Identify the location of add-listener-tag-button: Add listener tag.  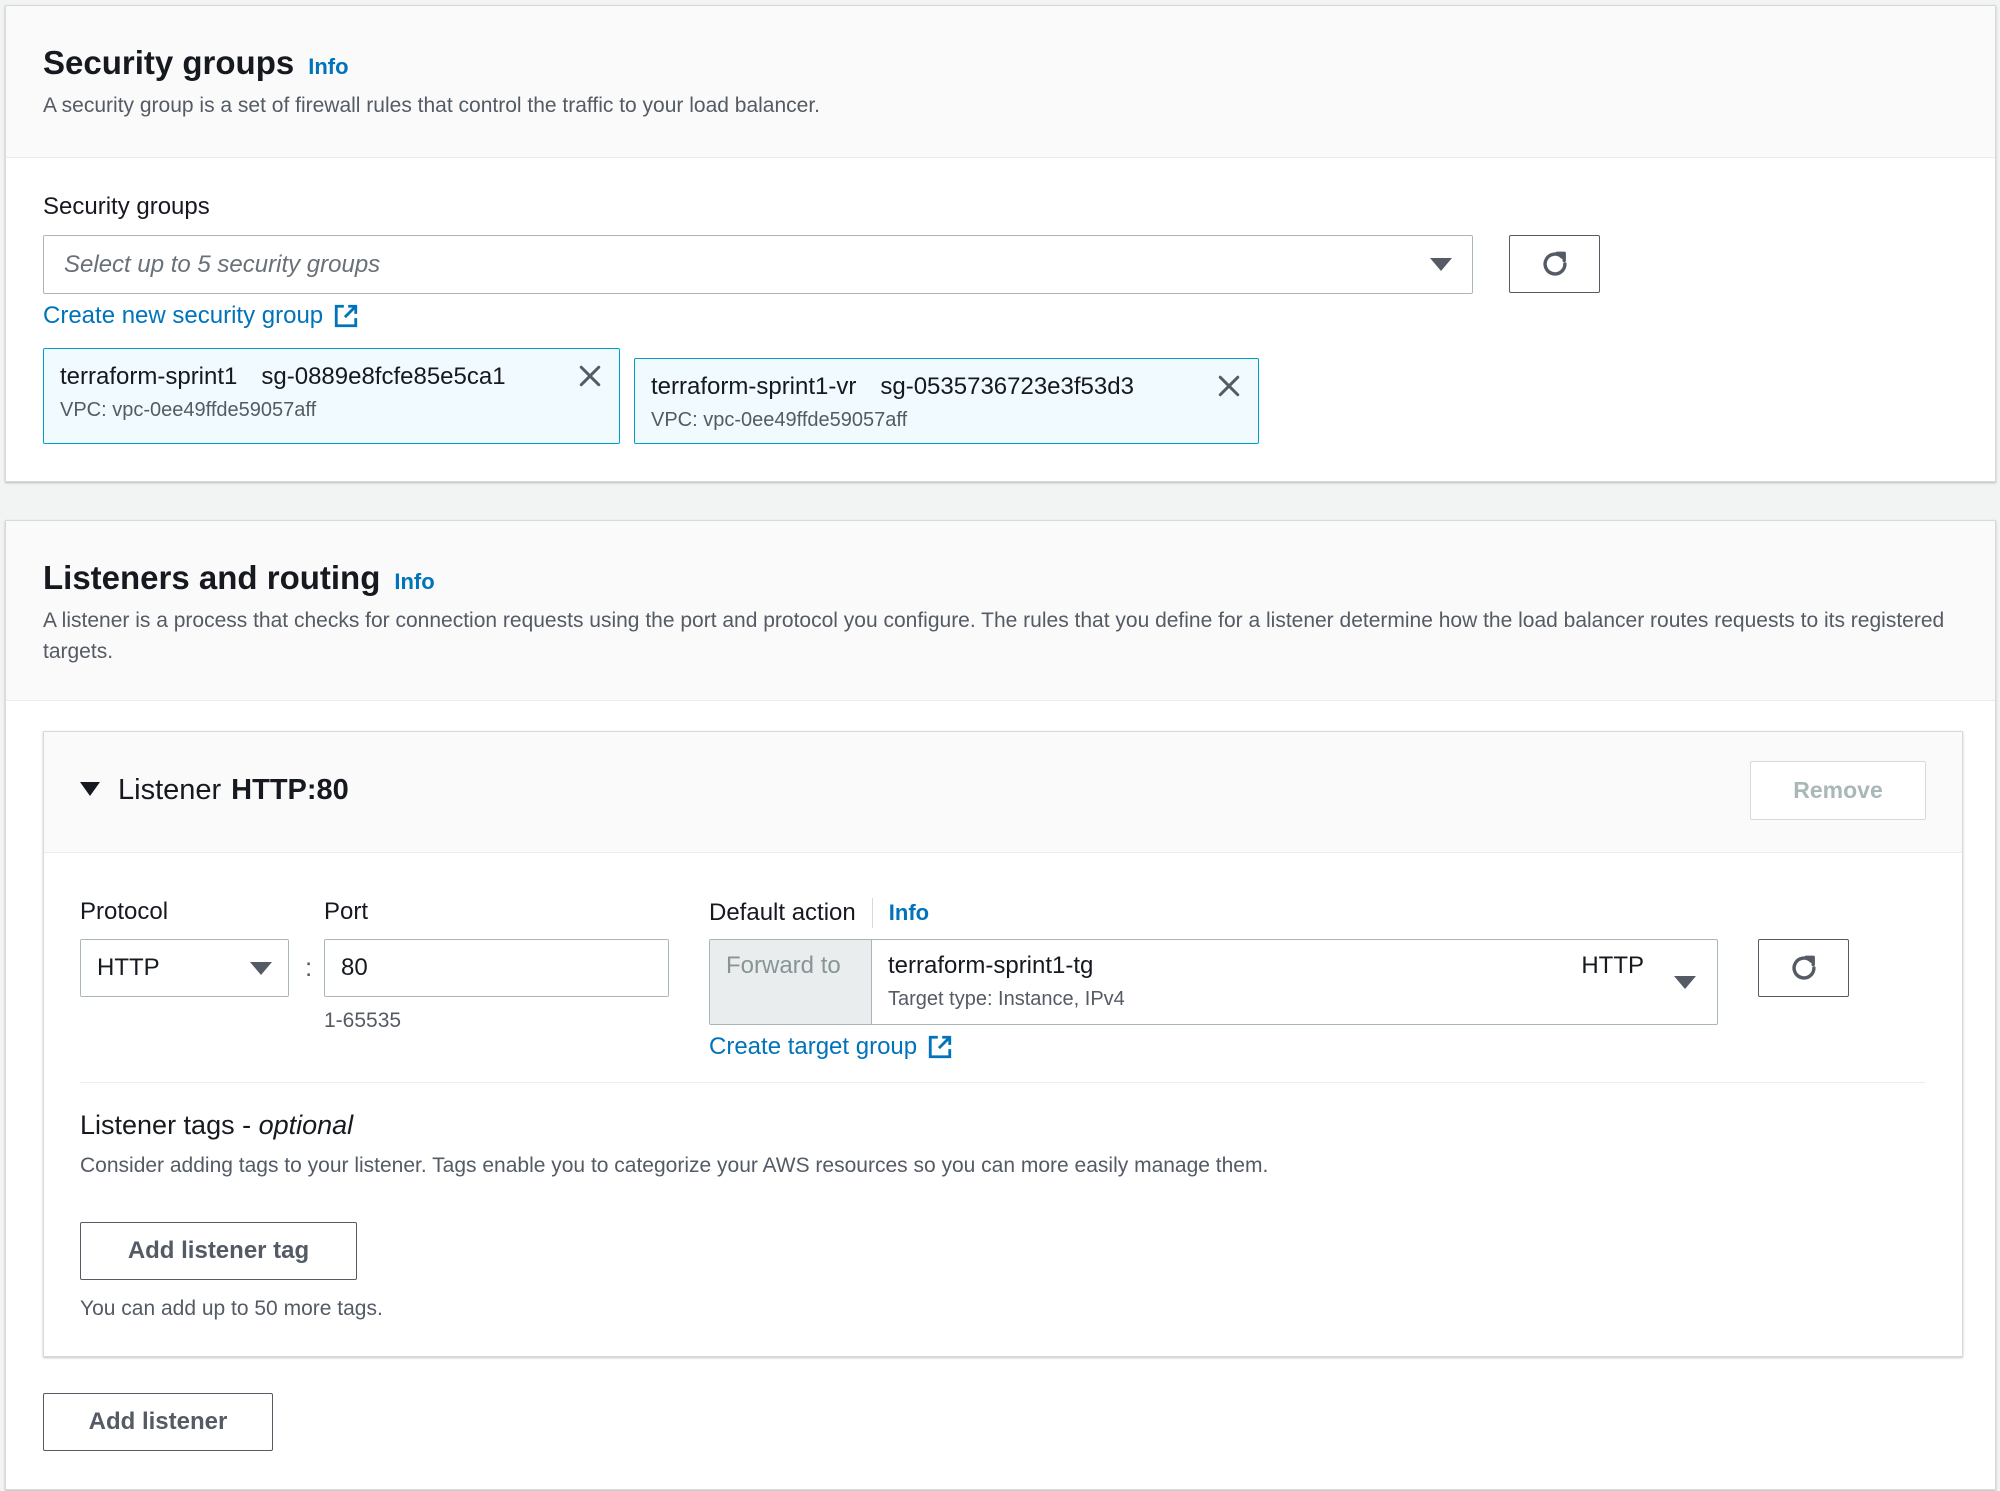
(218, 1251).